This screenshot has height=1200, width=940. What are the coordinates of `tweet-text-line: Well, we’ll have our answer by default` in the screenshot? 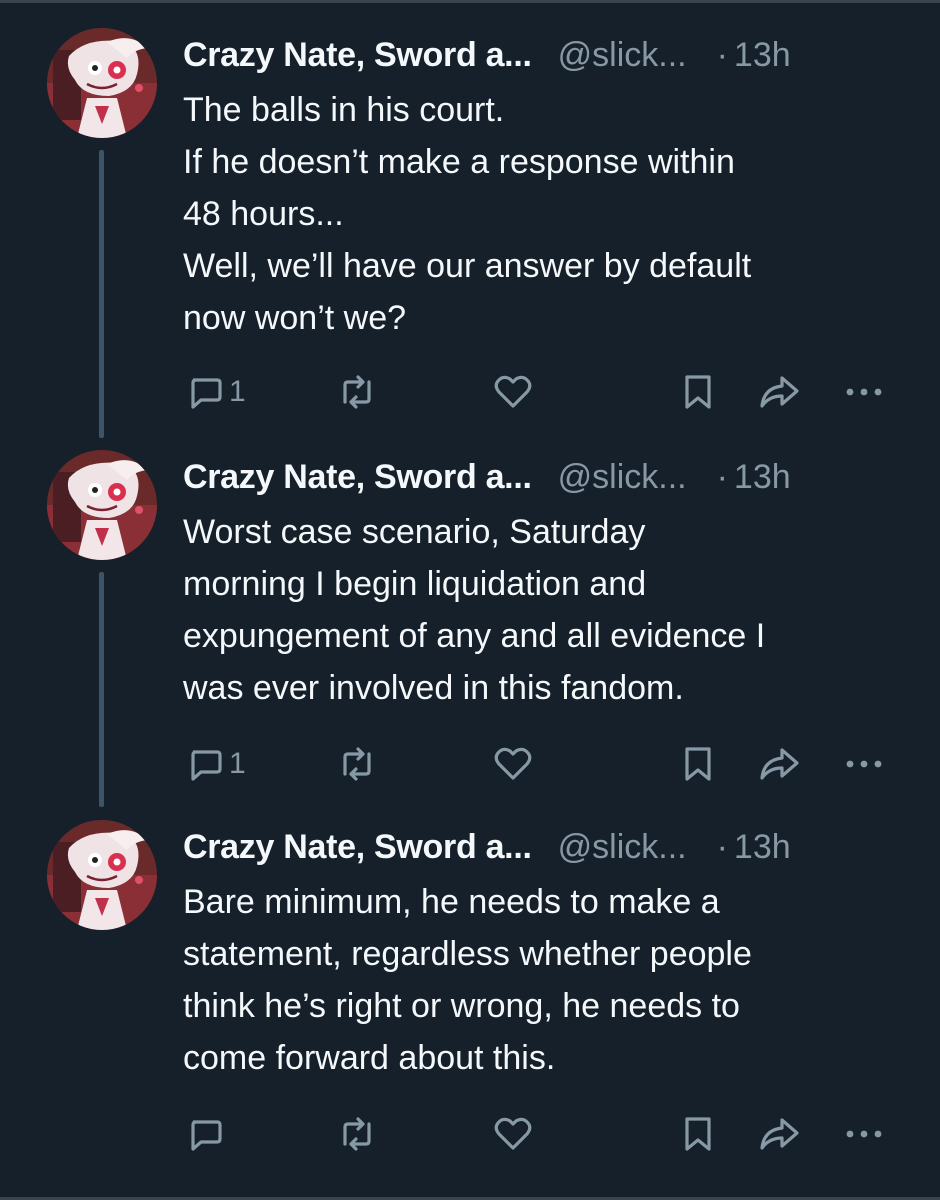 It's located at (467, 266).